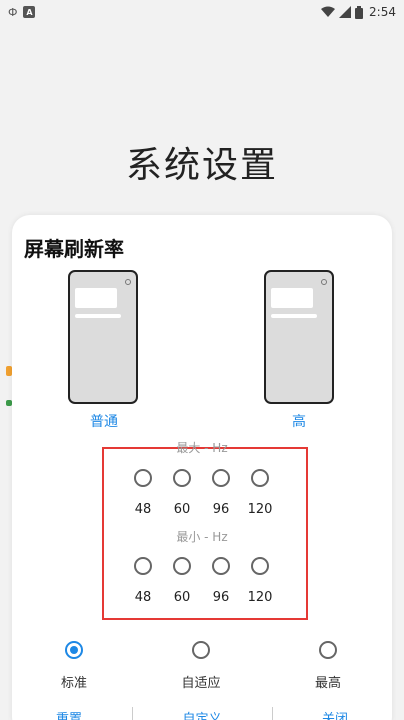 The height and width of the screenshot is (720, 404). What do you see at coordinates (345, 12) in the screenshot?
I see `signal-icon` at bounding box center [345, 12].